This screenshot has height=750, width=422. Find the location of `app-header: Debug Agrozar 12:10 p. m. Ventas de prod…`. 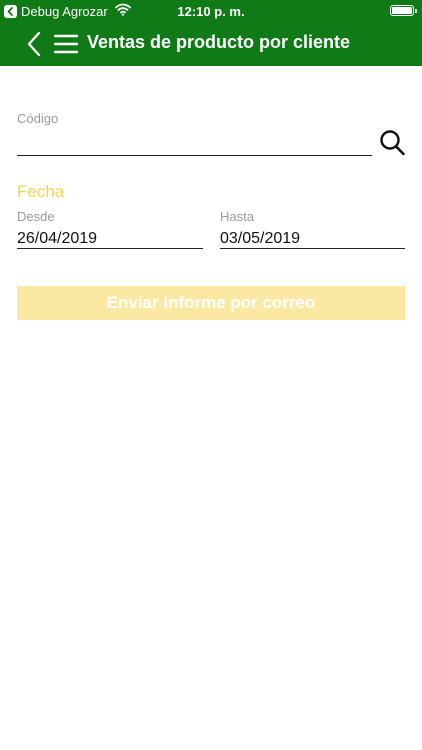

app-header: Debug Agrozar 12:10 p. m. Ventas de prod… is located at coordinates (211, 33).